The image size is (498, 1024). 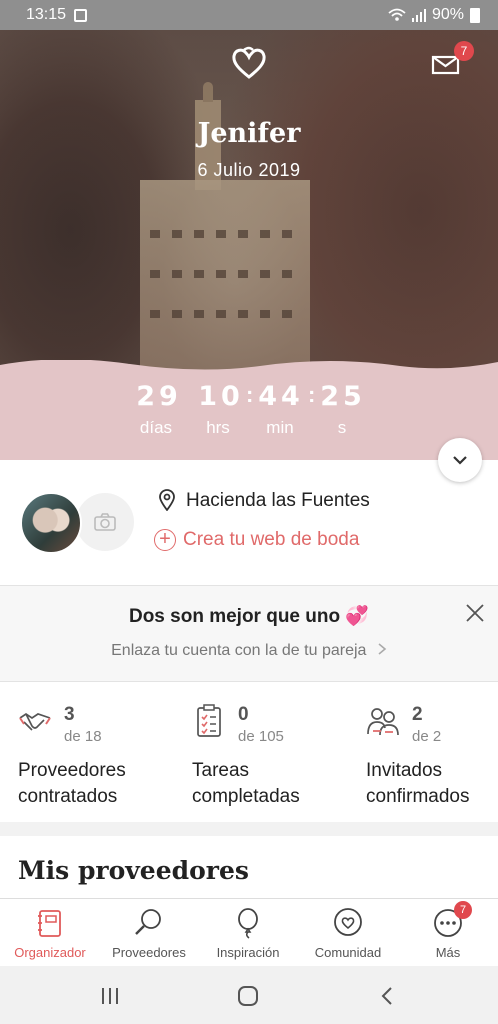 I want to click on photo-building, so click(x=225, y=280).